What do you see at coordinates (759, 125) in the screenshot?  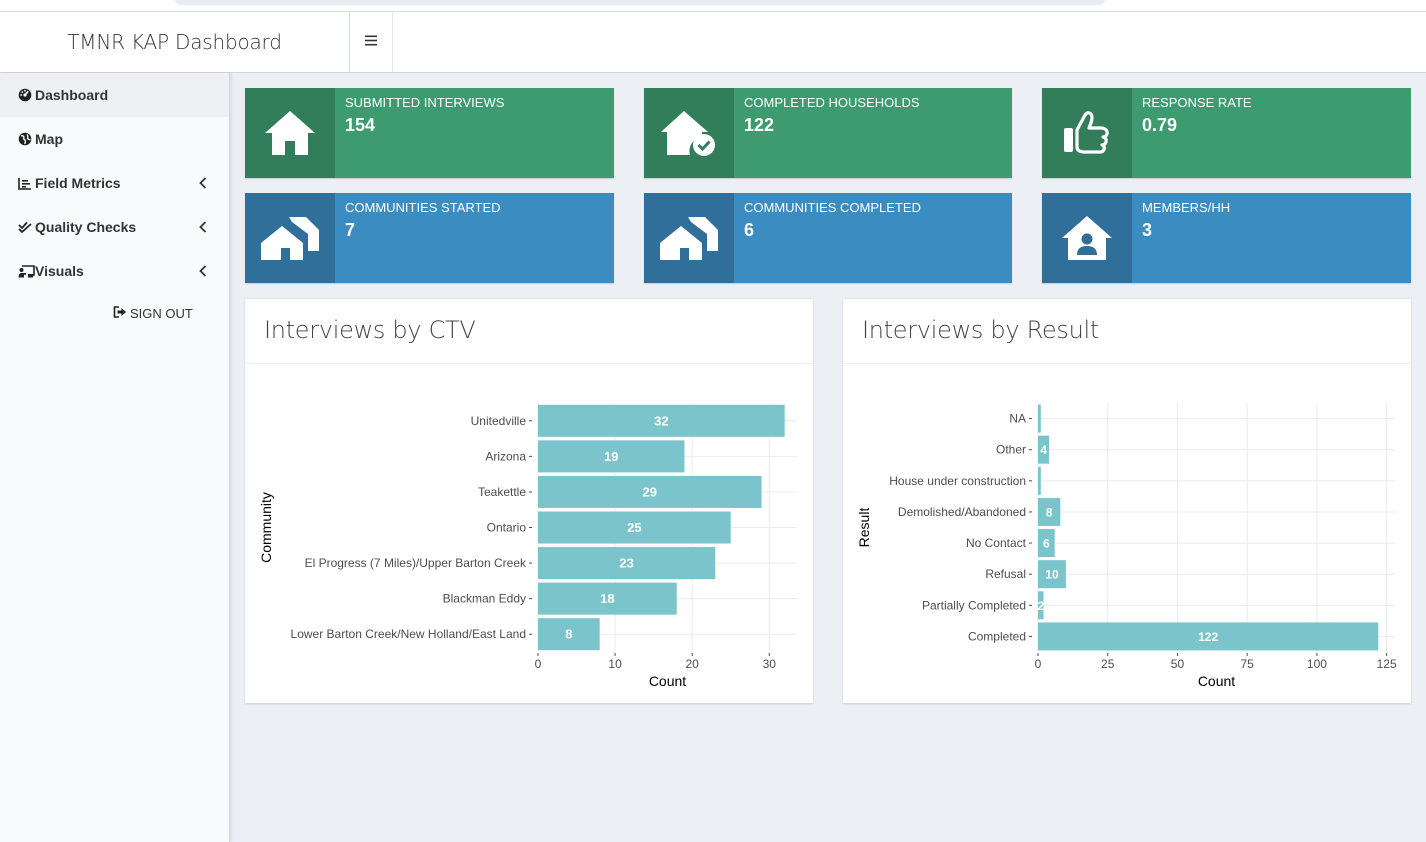 I see `value-box-value: 122` at bounding box center [759, 125].